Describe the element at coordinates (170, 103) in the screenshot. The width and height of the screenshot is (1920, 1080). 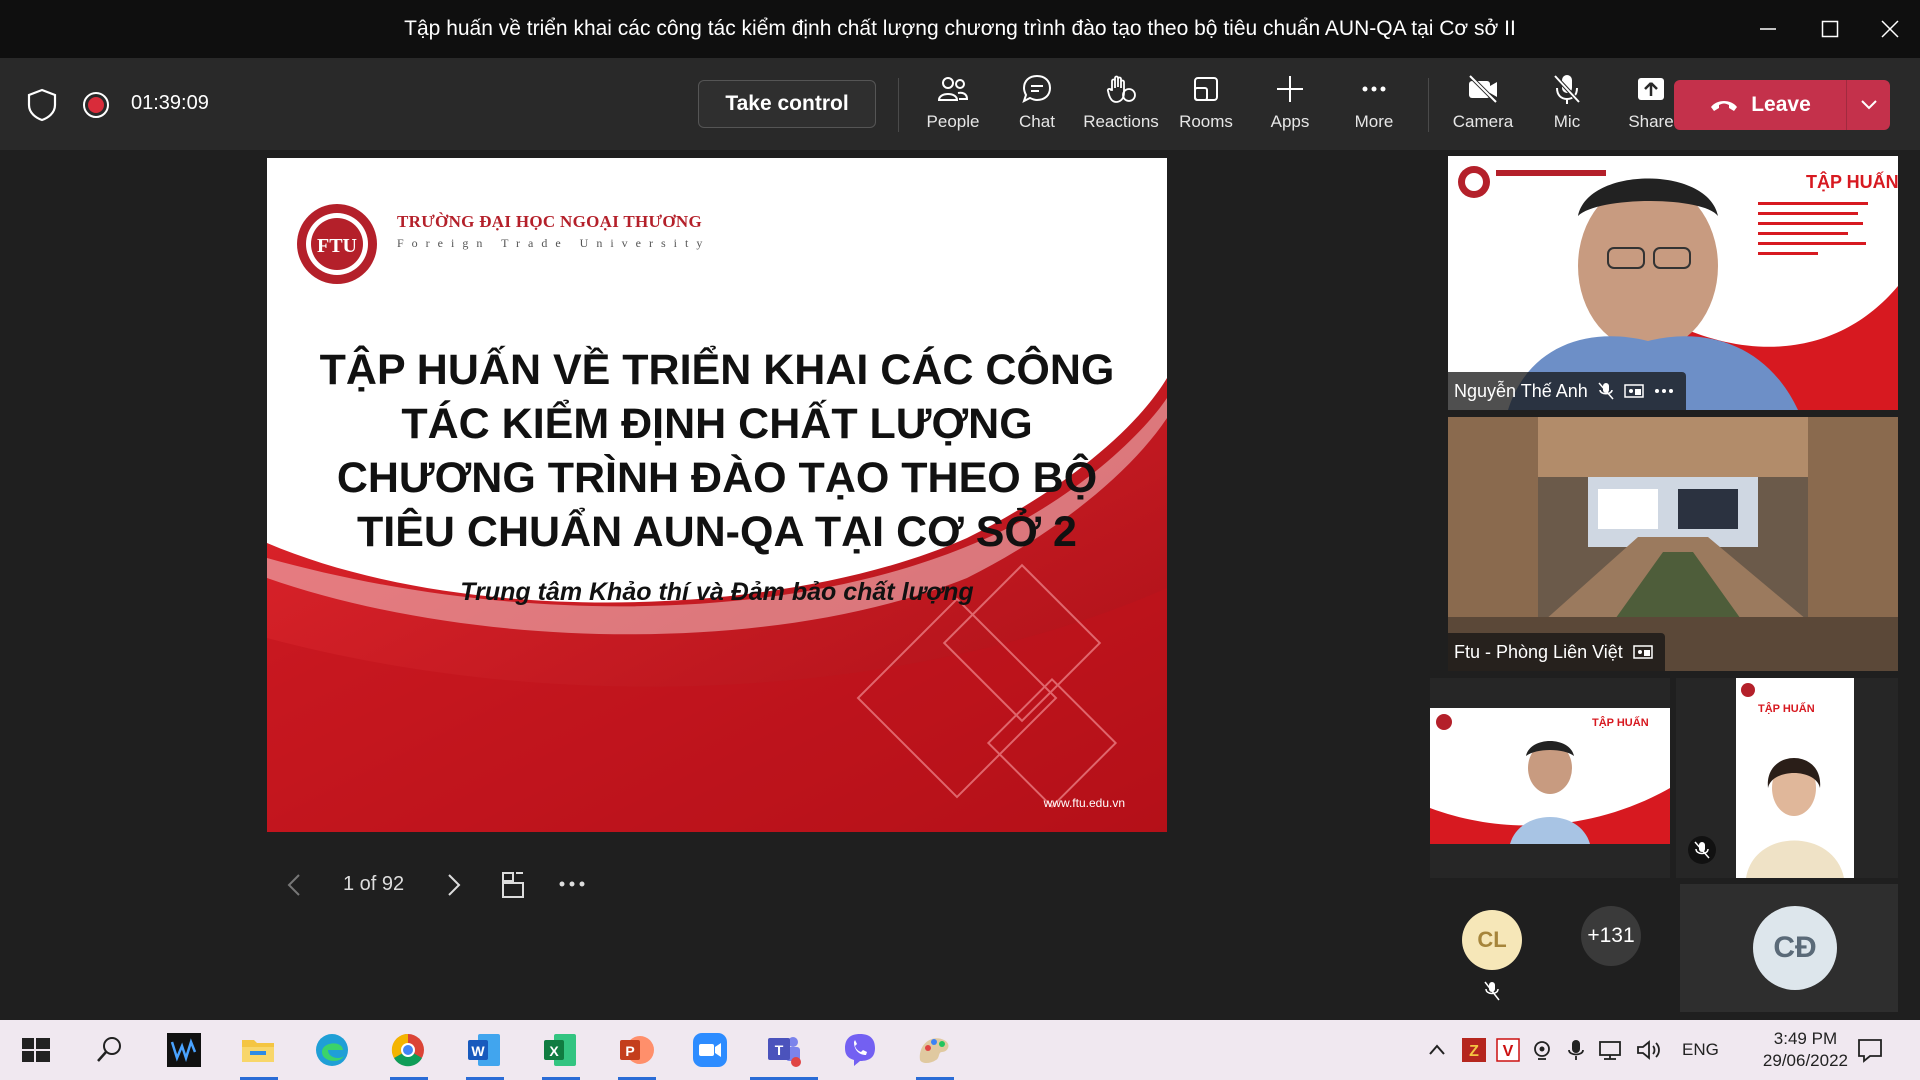
I see `meeting-timer: 01:39:09` at that location.